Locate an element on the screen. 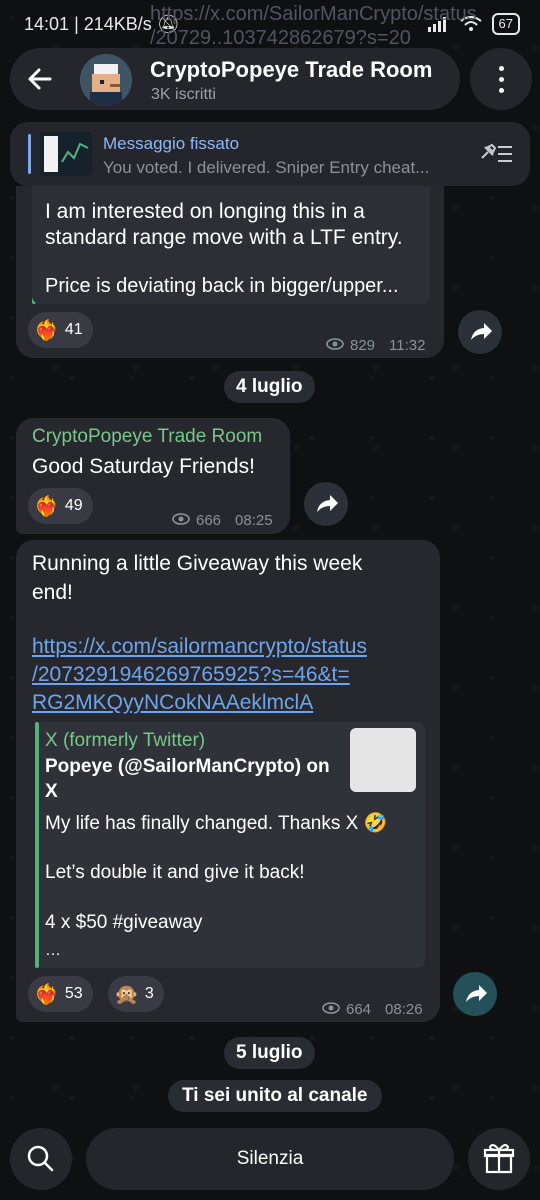 The width and height of the screenshot is (540, 1200). preview-title: X is located at coordinates (51, 791).